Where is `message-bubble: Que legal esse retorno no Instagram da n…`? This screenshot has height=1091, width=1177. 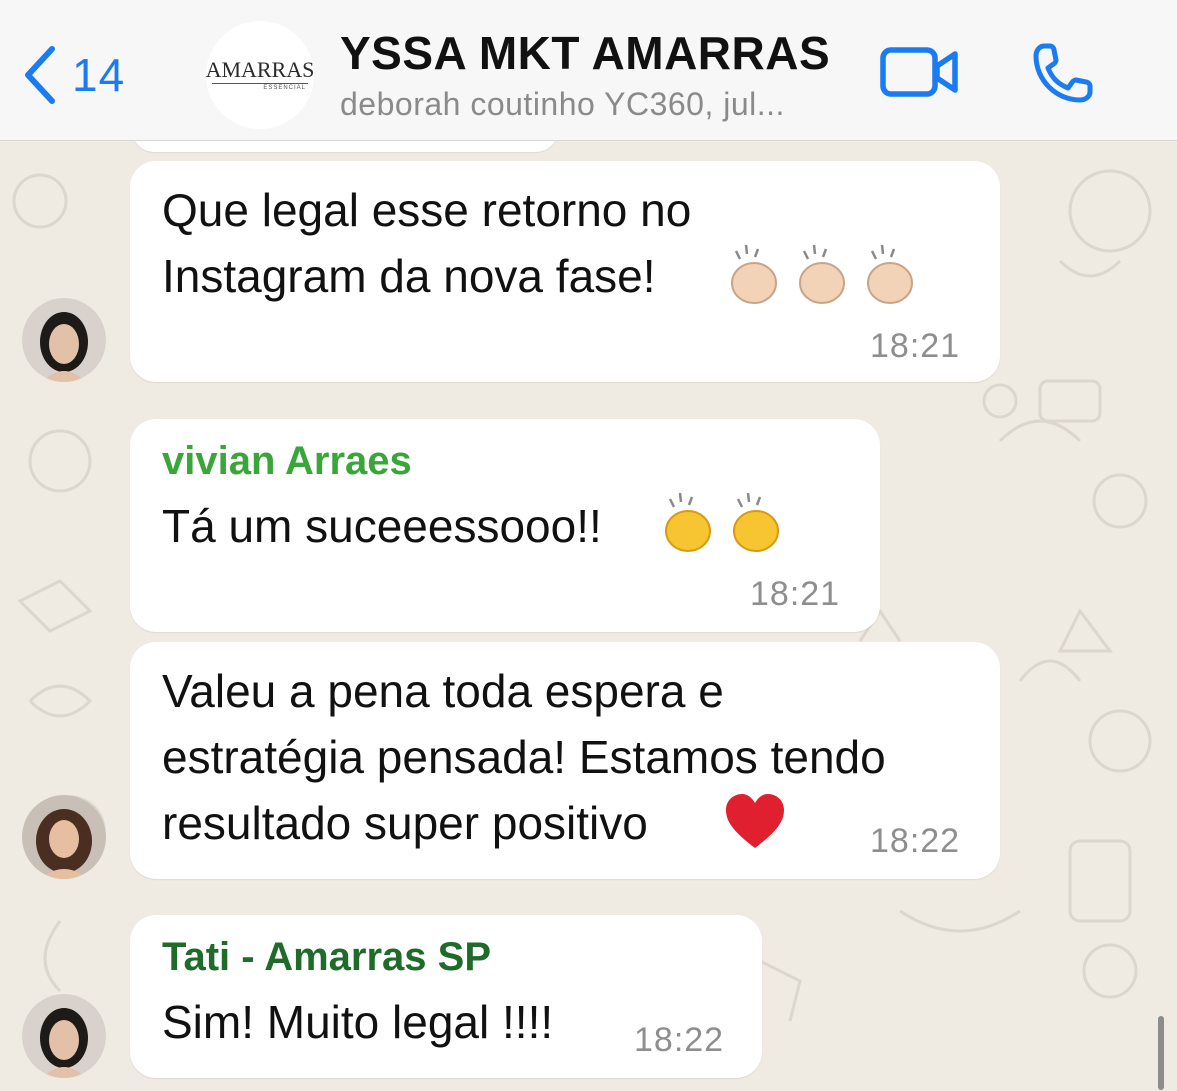 message-bubble: Que legal esse retorno no Instagram da n… is located at coordinates (565, 271).